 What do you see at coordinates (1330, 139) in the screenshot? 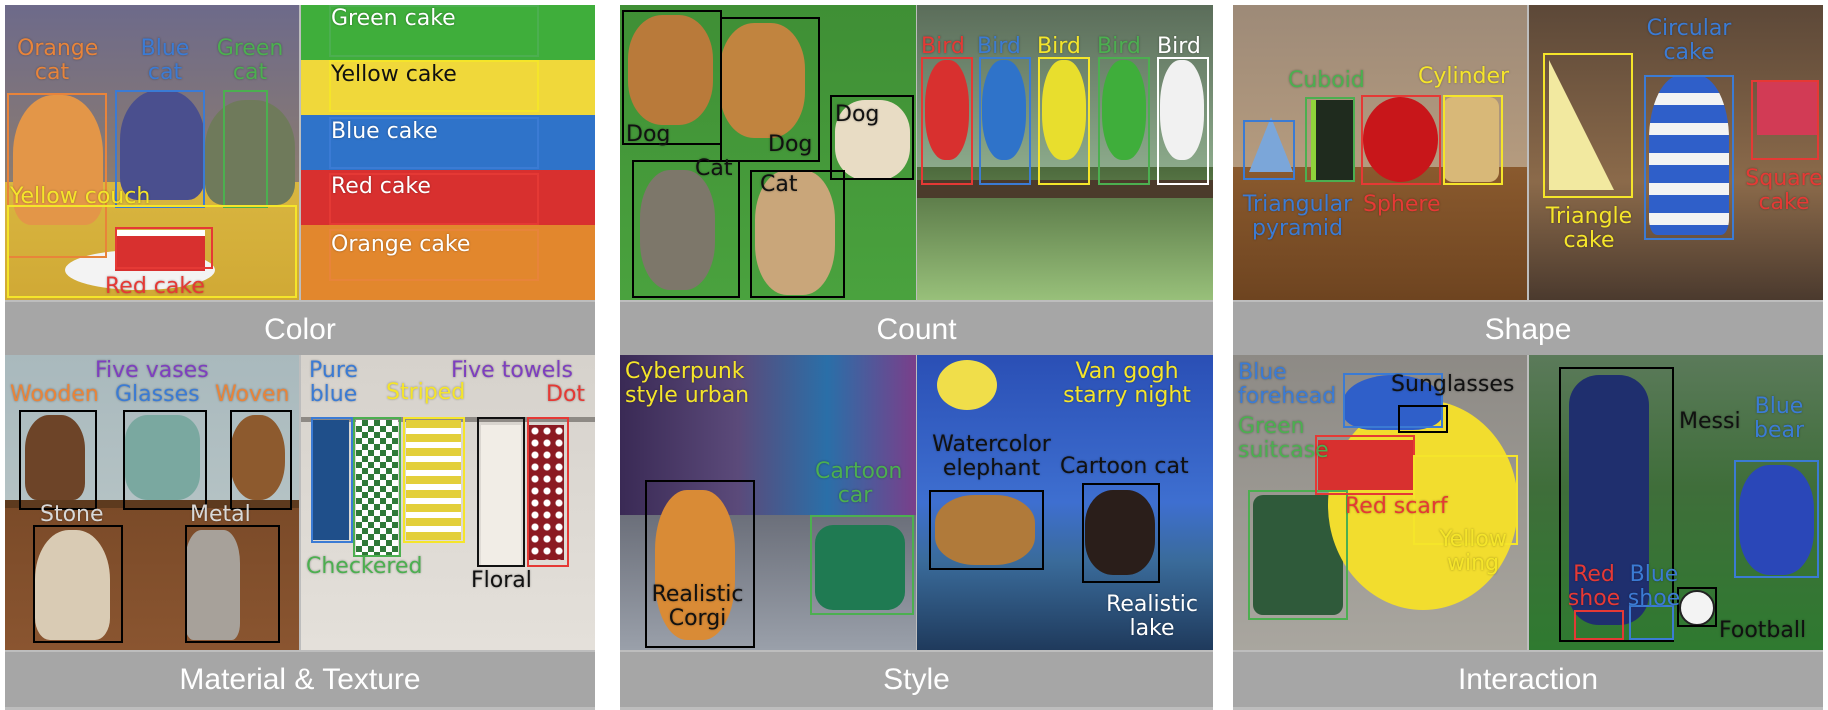
I see `cuboid-box` at bounding box center [1330, 139].